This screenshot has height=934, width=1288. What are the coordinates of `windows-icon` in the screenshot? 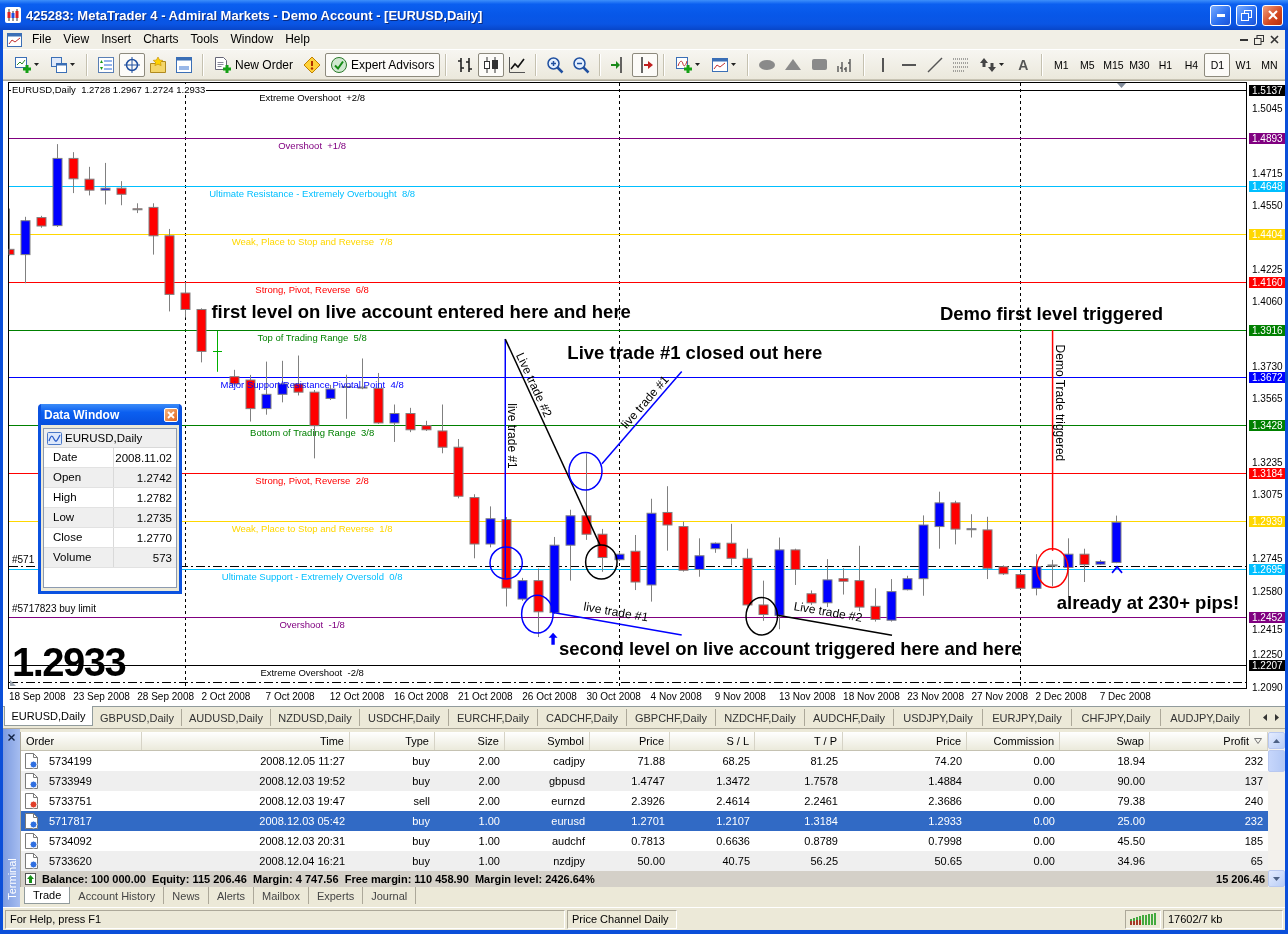 It's located at (59, 64).